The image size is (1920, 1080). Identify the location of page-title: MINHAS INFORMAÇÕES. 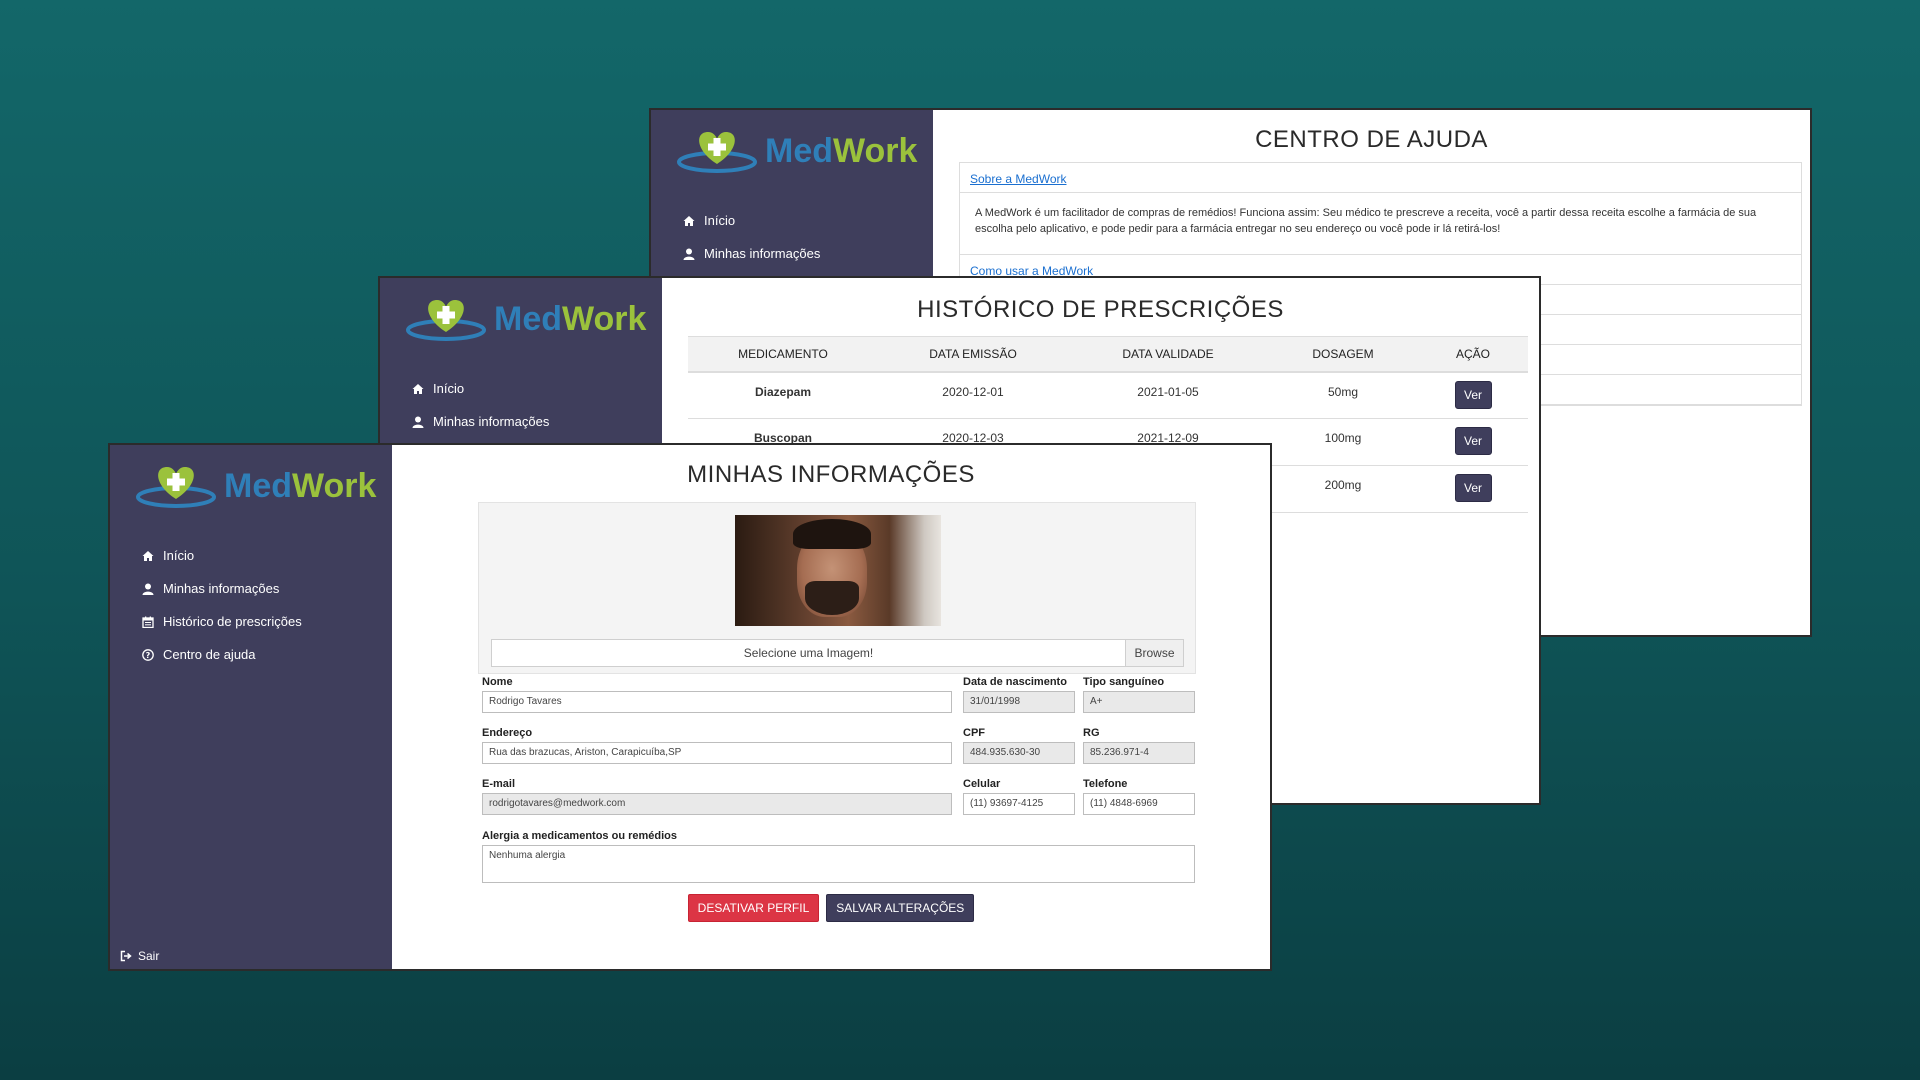
(831, 474).